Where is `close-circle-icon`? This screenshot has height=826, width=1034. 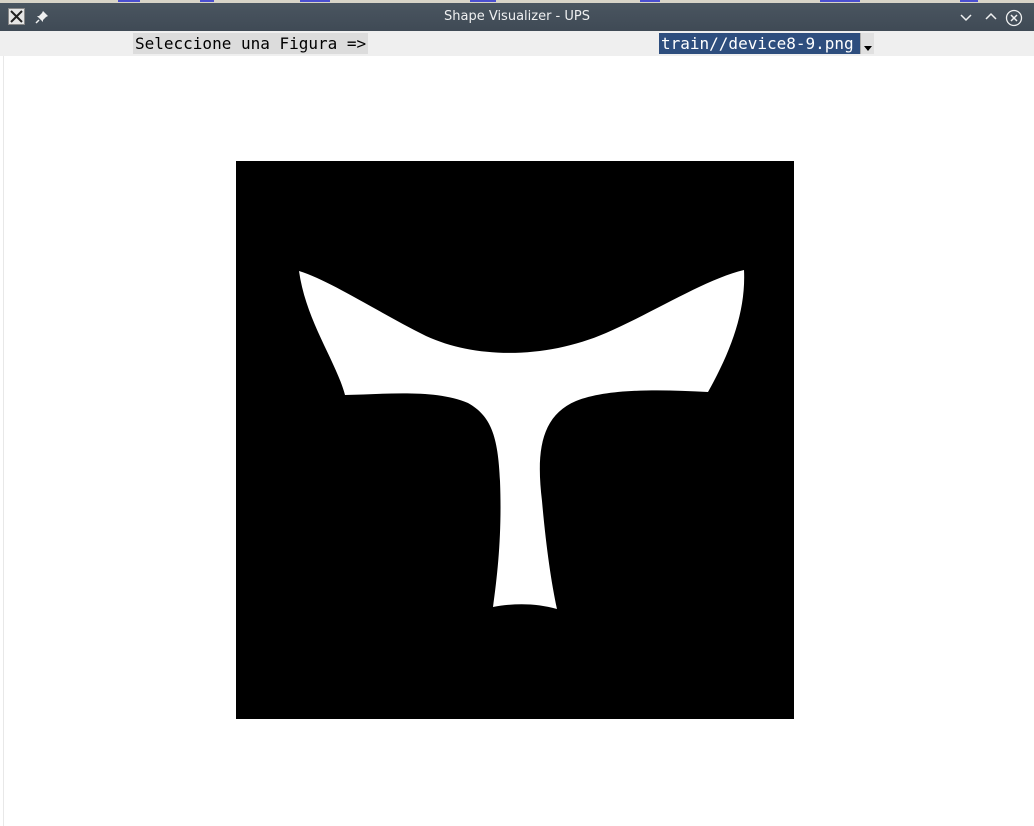
close-circle-icon is located at coordinates (1014, 18).